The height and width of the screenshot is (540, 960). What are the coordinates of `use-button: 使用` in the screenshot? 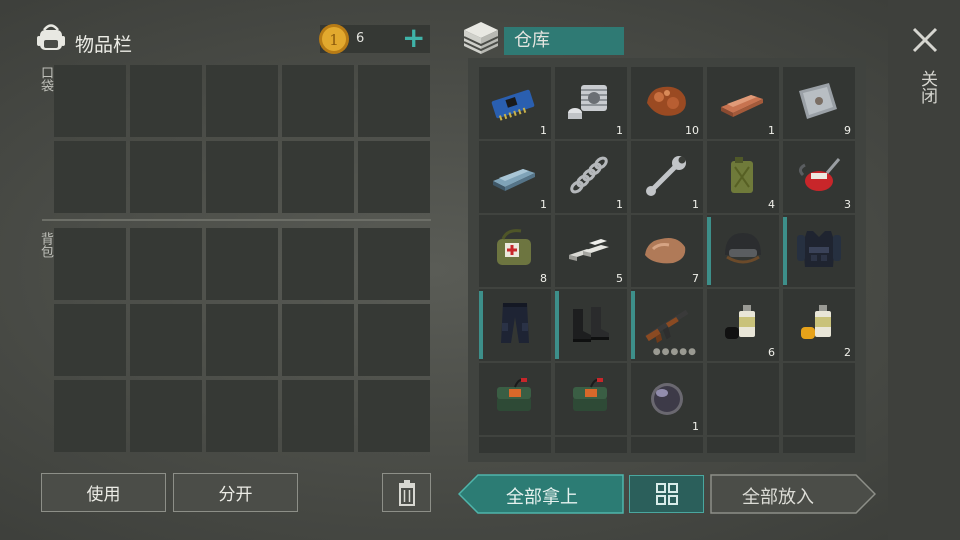 It's located at (103, 492).